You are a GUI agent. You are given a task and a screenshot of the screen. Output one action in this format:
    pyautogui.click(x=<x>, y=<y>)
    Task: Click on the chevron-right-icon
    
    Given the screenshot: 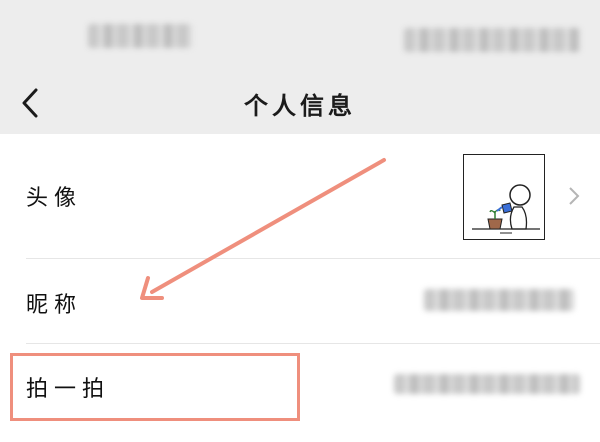 What is the action you would take?
    pyautogui.click(x=574, y=196)
    